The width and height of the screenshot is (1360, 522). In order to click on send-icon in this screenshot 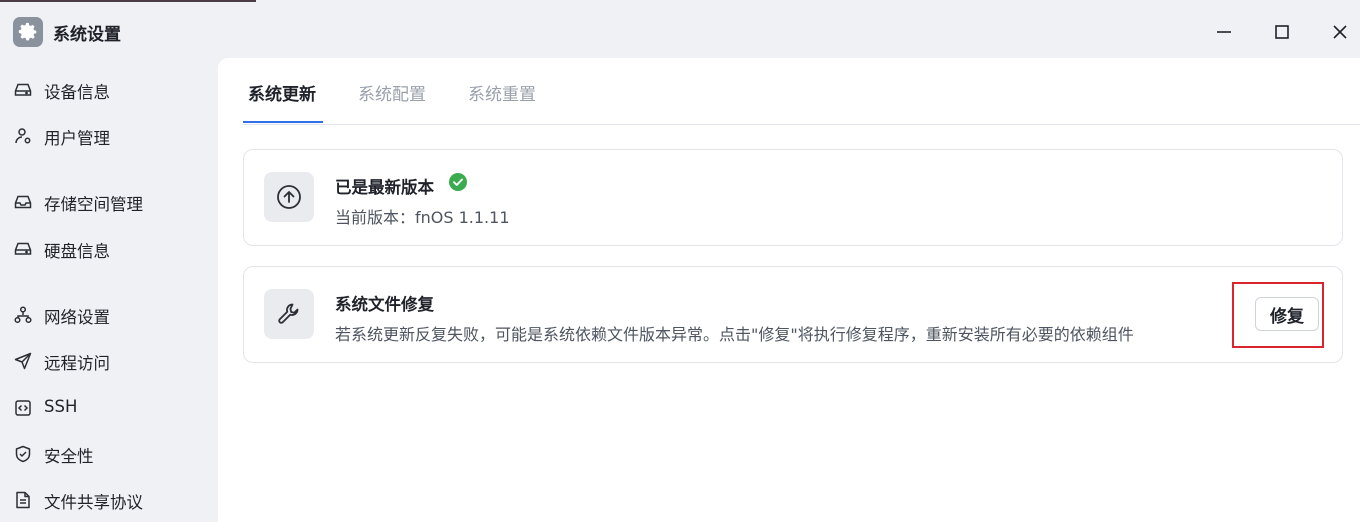, I will do `click(23, 361)`.